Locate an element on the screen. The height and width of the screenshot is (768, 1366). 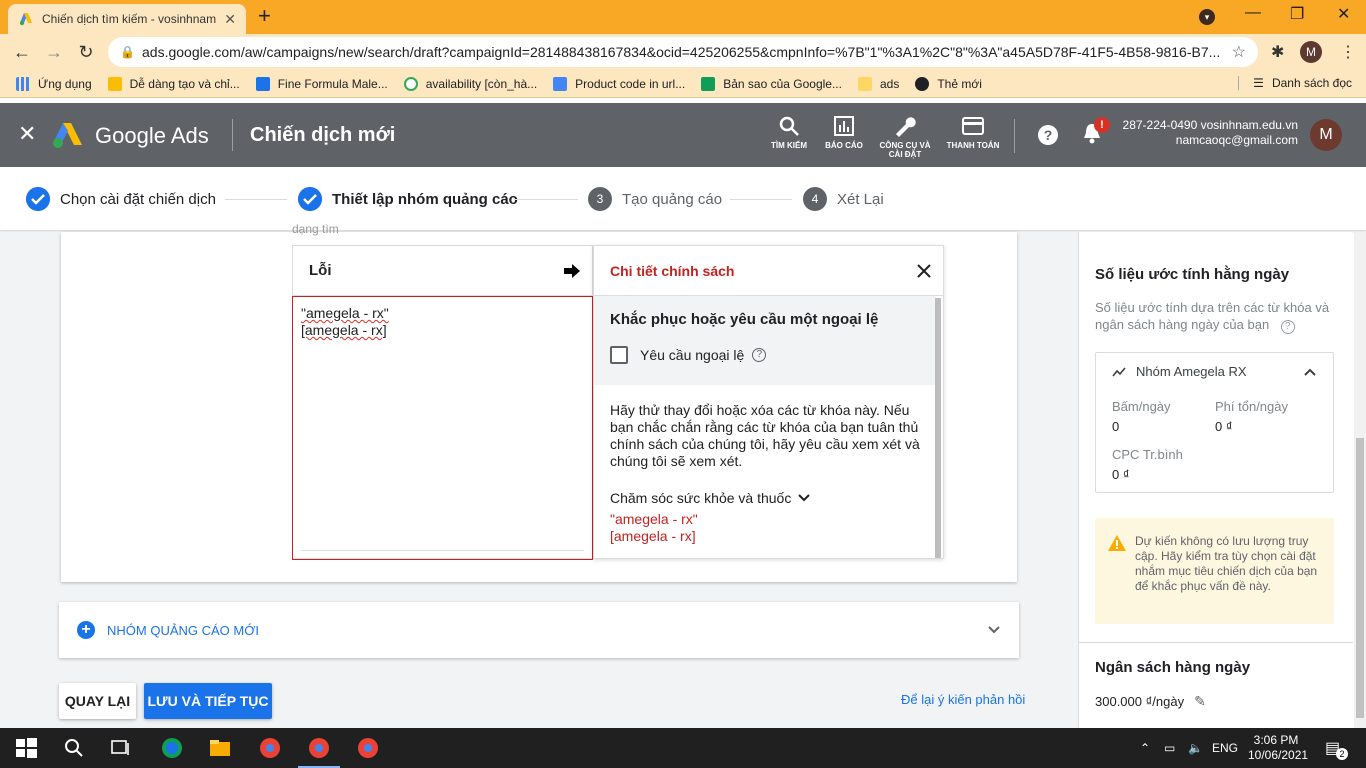
tool-billing: THANH TOÁN is located at coordinates (973, 132).